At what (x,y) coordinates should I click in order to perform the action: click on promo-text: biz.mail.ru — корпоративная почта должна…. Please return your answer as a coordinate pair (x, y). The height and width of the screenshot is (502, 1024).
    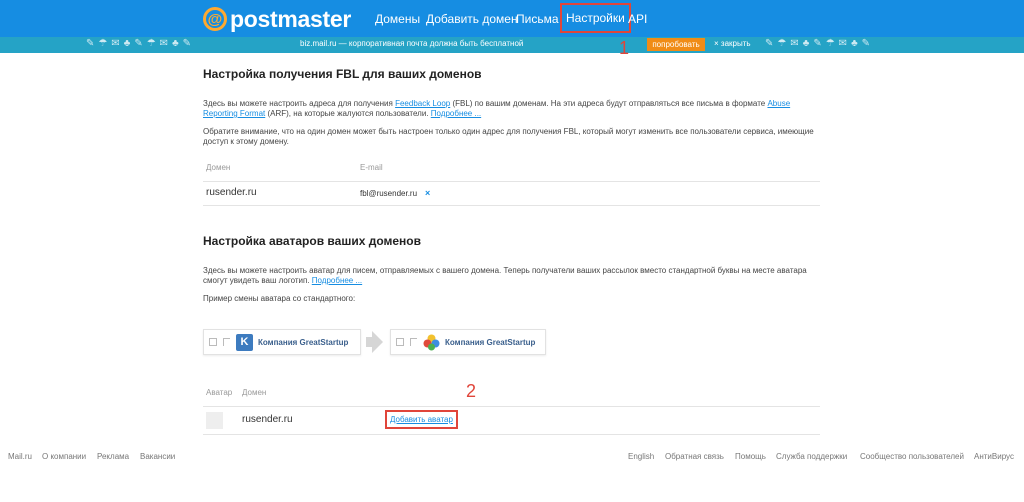
    Looking at the image, I should click on (411, 43).